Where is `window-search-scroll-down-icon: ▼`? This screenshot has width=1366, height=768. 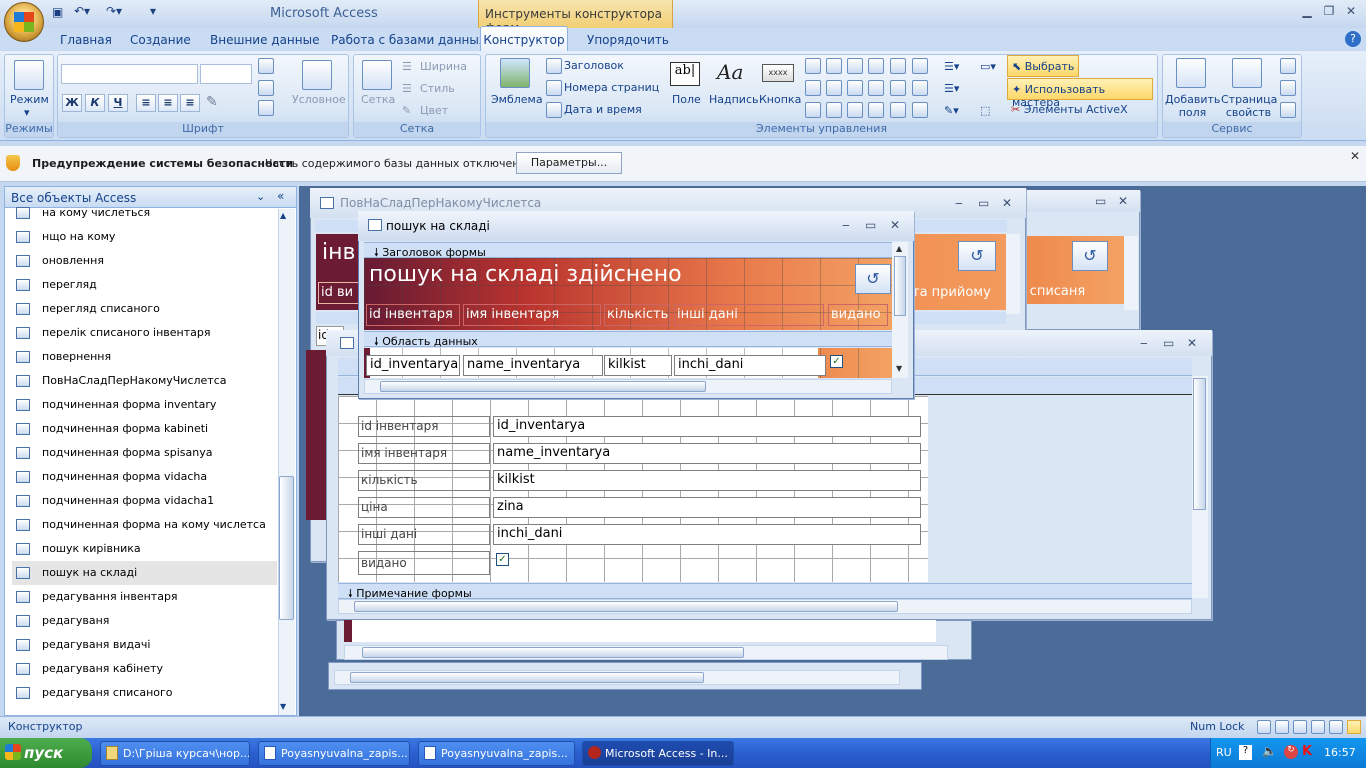 window-search-scroll-down-icon: ▼ is located at coordinates (899, 368).